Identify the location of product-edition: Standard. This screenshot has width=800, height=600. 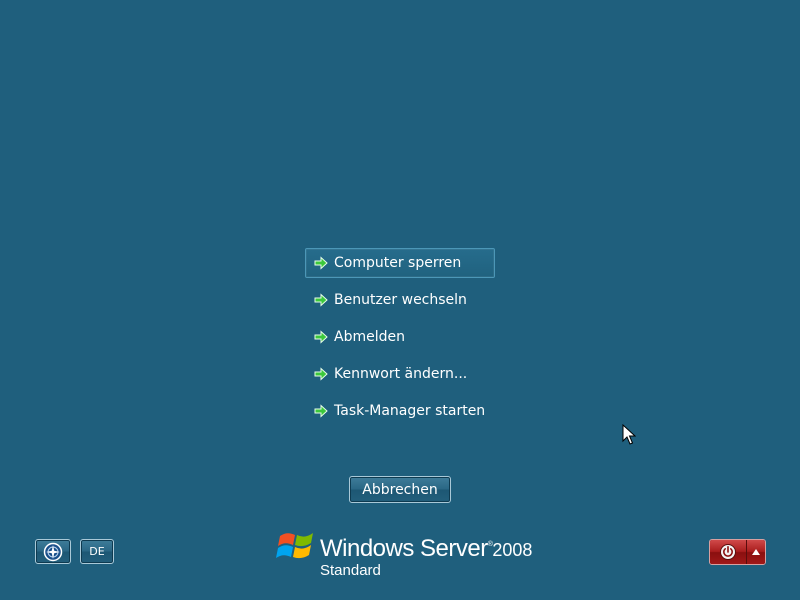
(350, 570).